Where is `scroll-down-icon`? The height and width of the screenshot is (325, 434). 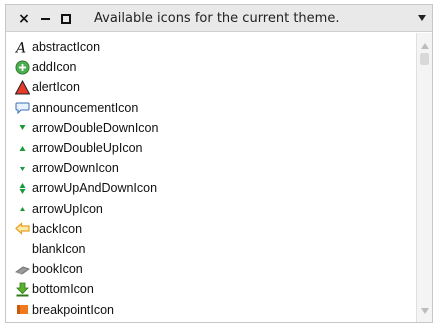 scroll-down-icon is located at coordinates (425, 311).